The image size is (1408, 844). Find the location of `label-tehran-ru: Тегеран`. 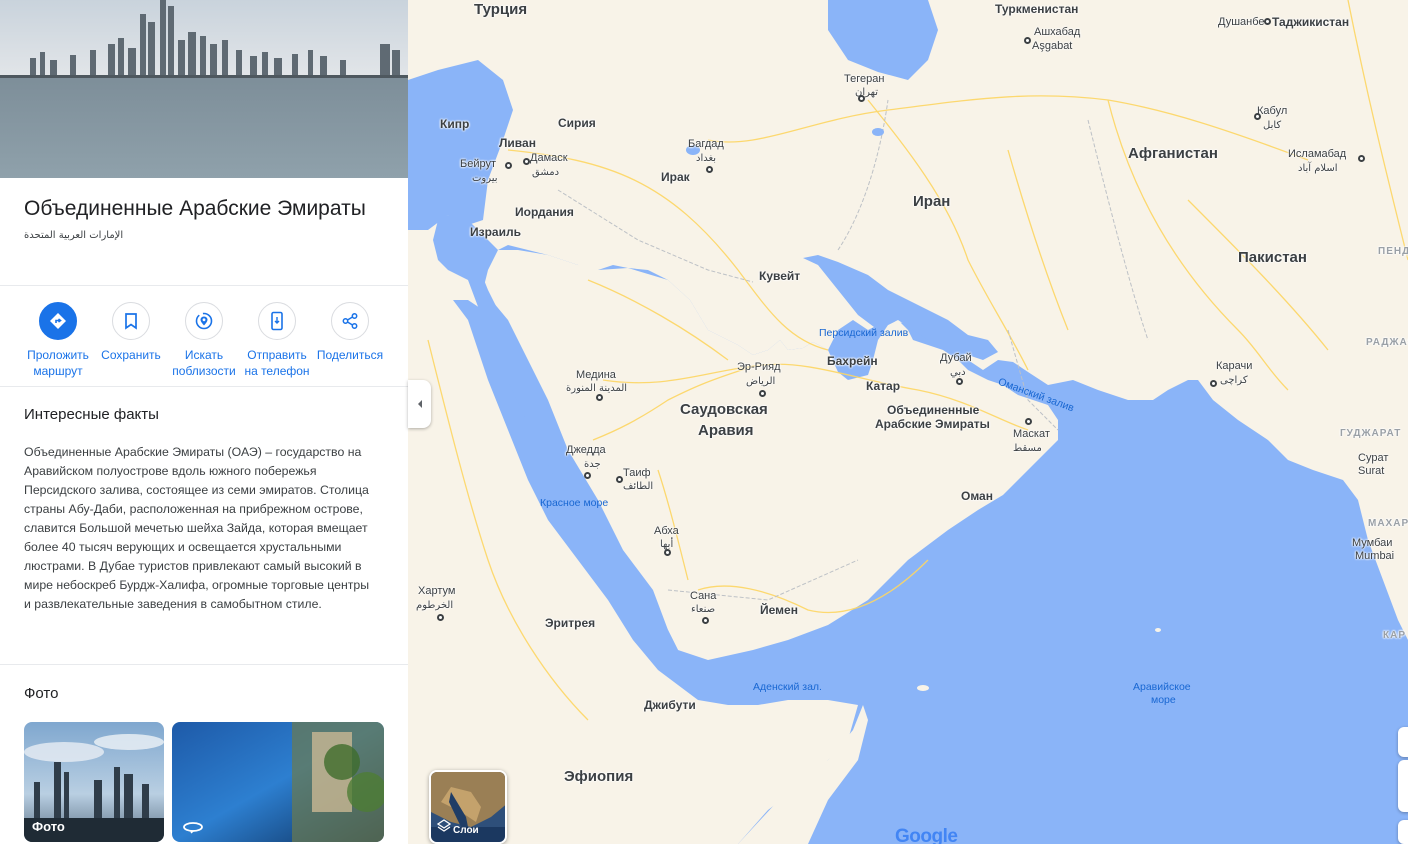

label-tehran-ru: Тегеран is located at coordinates (864, 79).